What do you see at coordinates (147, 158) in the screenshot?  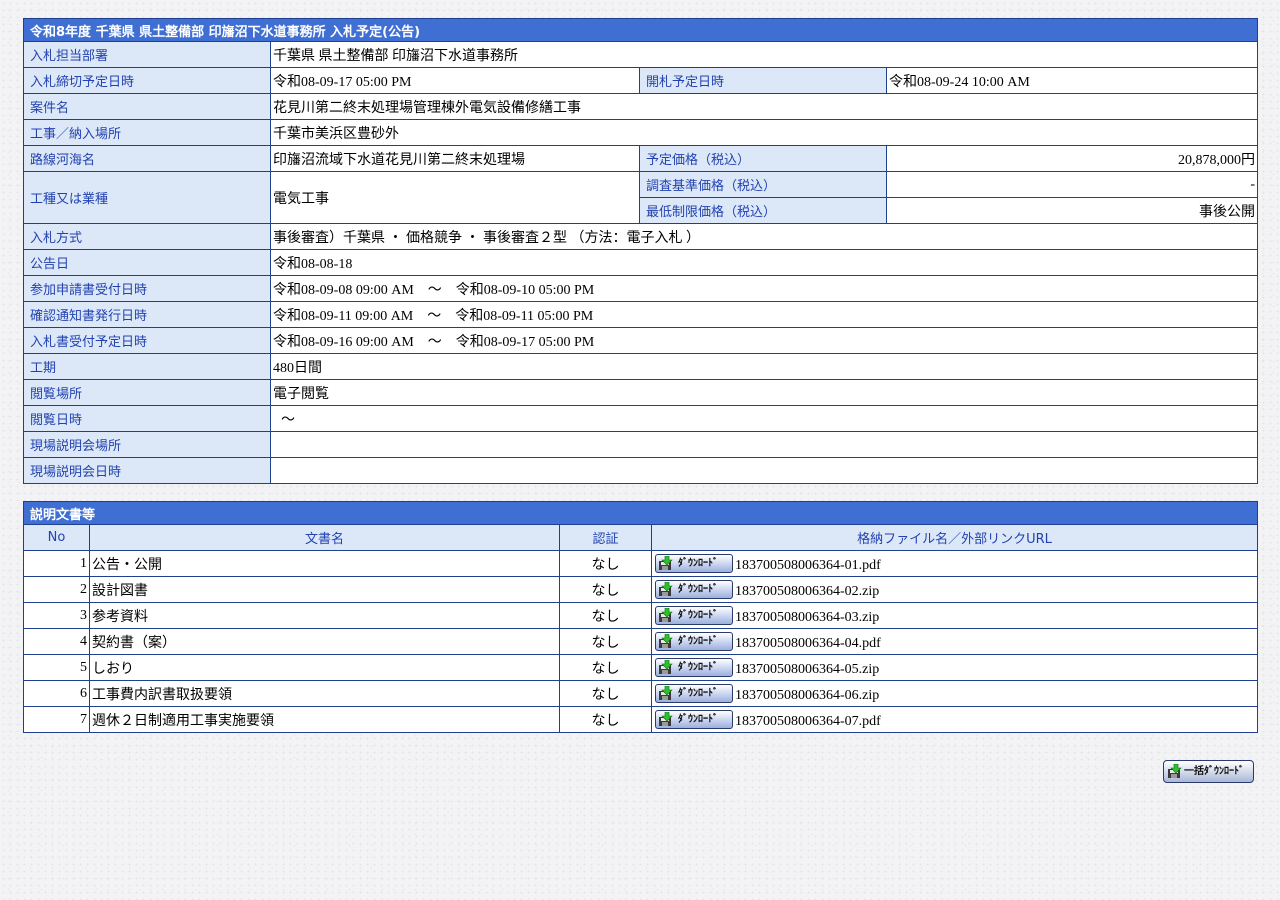 I see `label-route: 路線河海名` at bounding box center [147, 158].